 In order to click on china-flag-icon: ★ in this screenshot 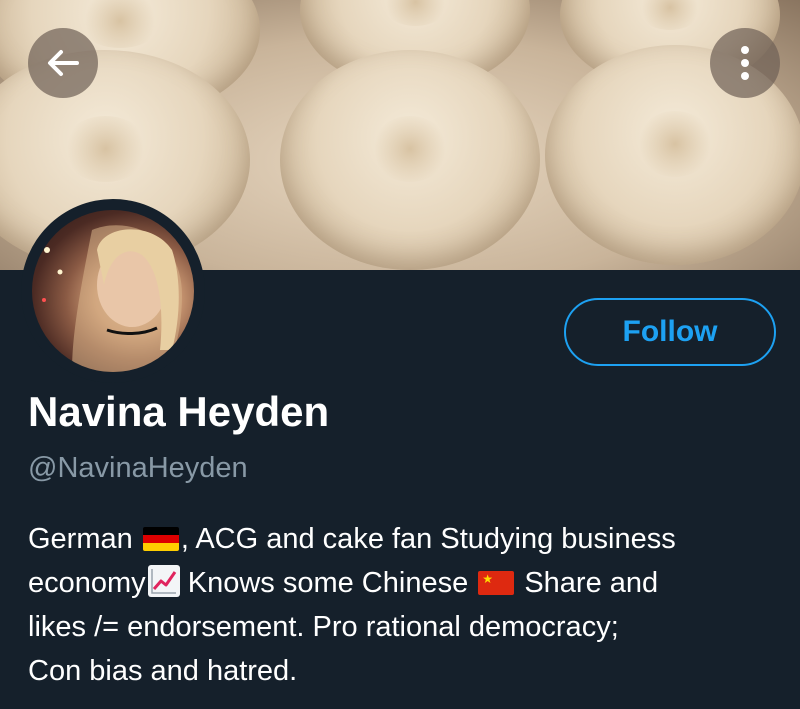, I will do `click(496, 583)`.